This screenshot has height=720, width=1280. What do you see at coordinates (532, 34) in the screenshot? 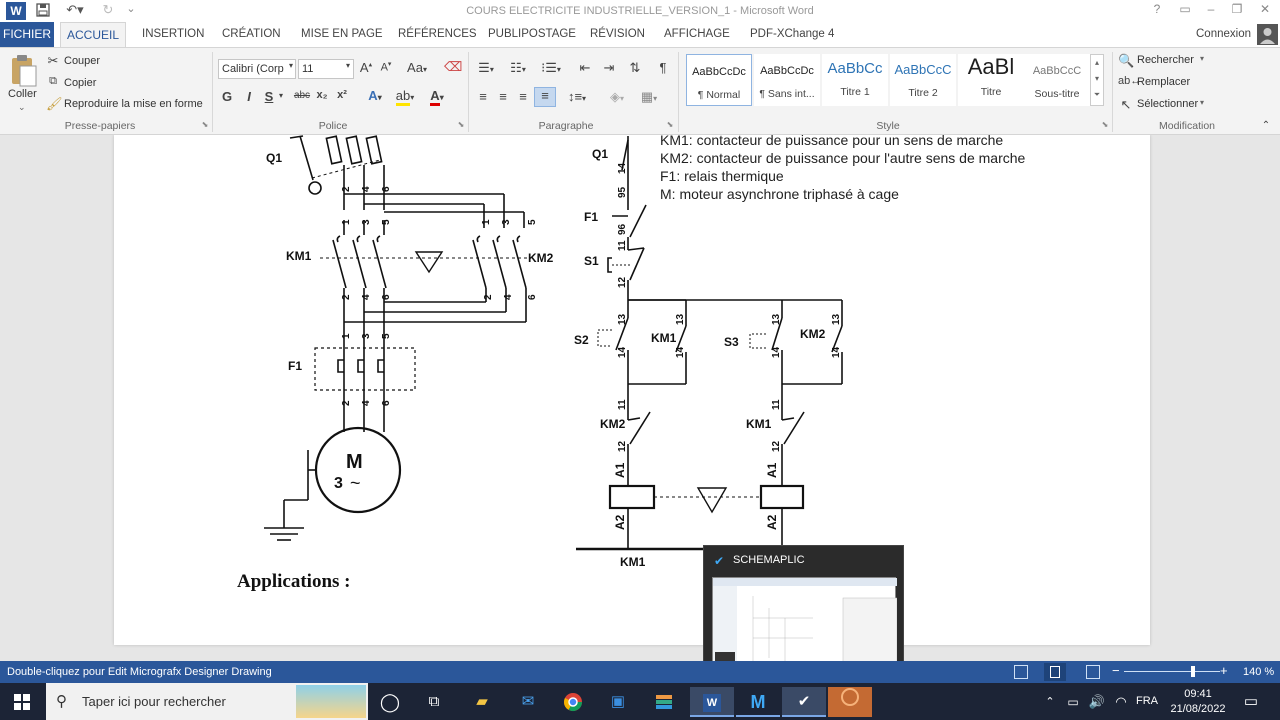
I see `tab-publipostage: PUBLIPOSTAGE` at bounding box center [532, 34].